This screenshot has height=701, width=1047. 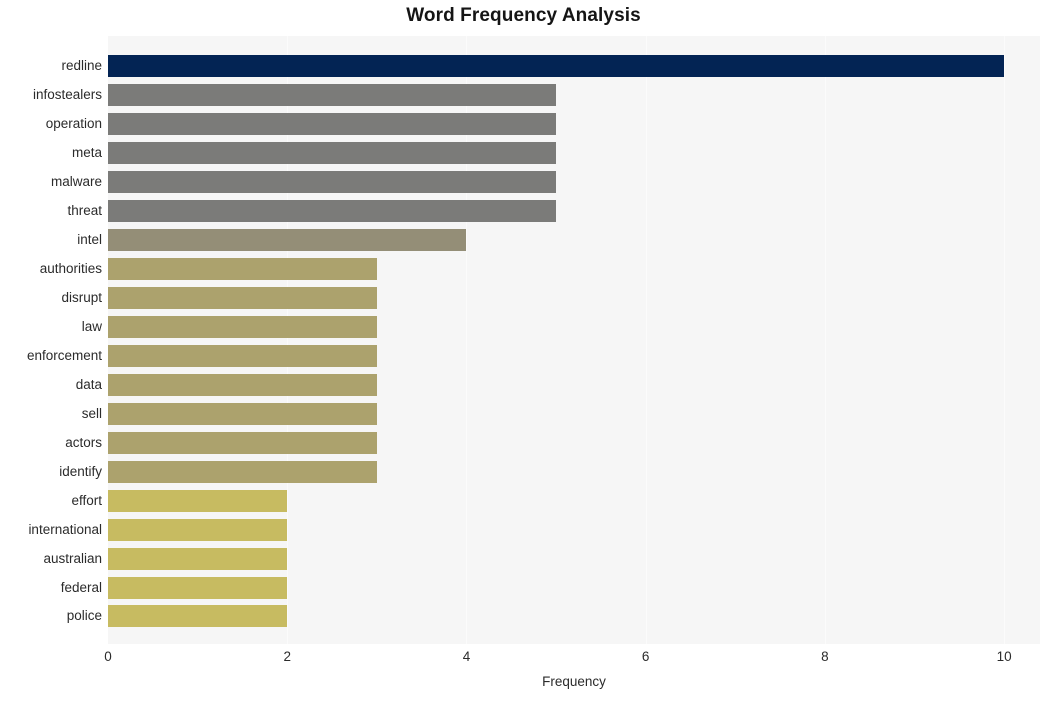 I want to click on y-tick-label-disrupt: disrupt, so click(x=81, y=298).